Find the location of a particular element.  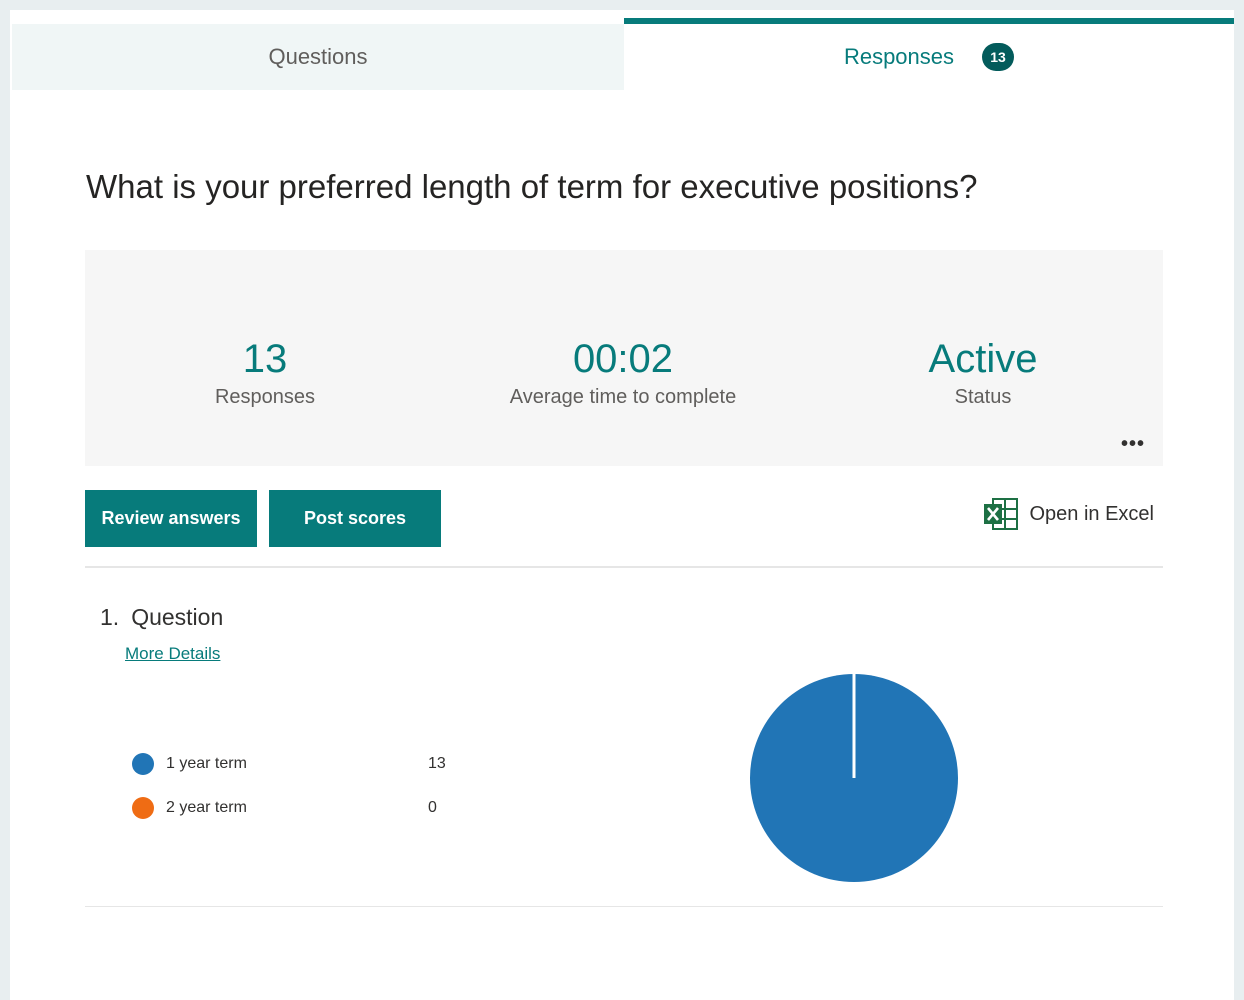

question-heading: 1. Question is located at coordinates (161, 617).